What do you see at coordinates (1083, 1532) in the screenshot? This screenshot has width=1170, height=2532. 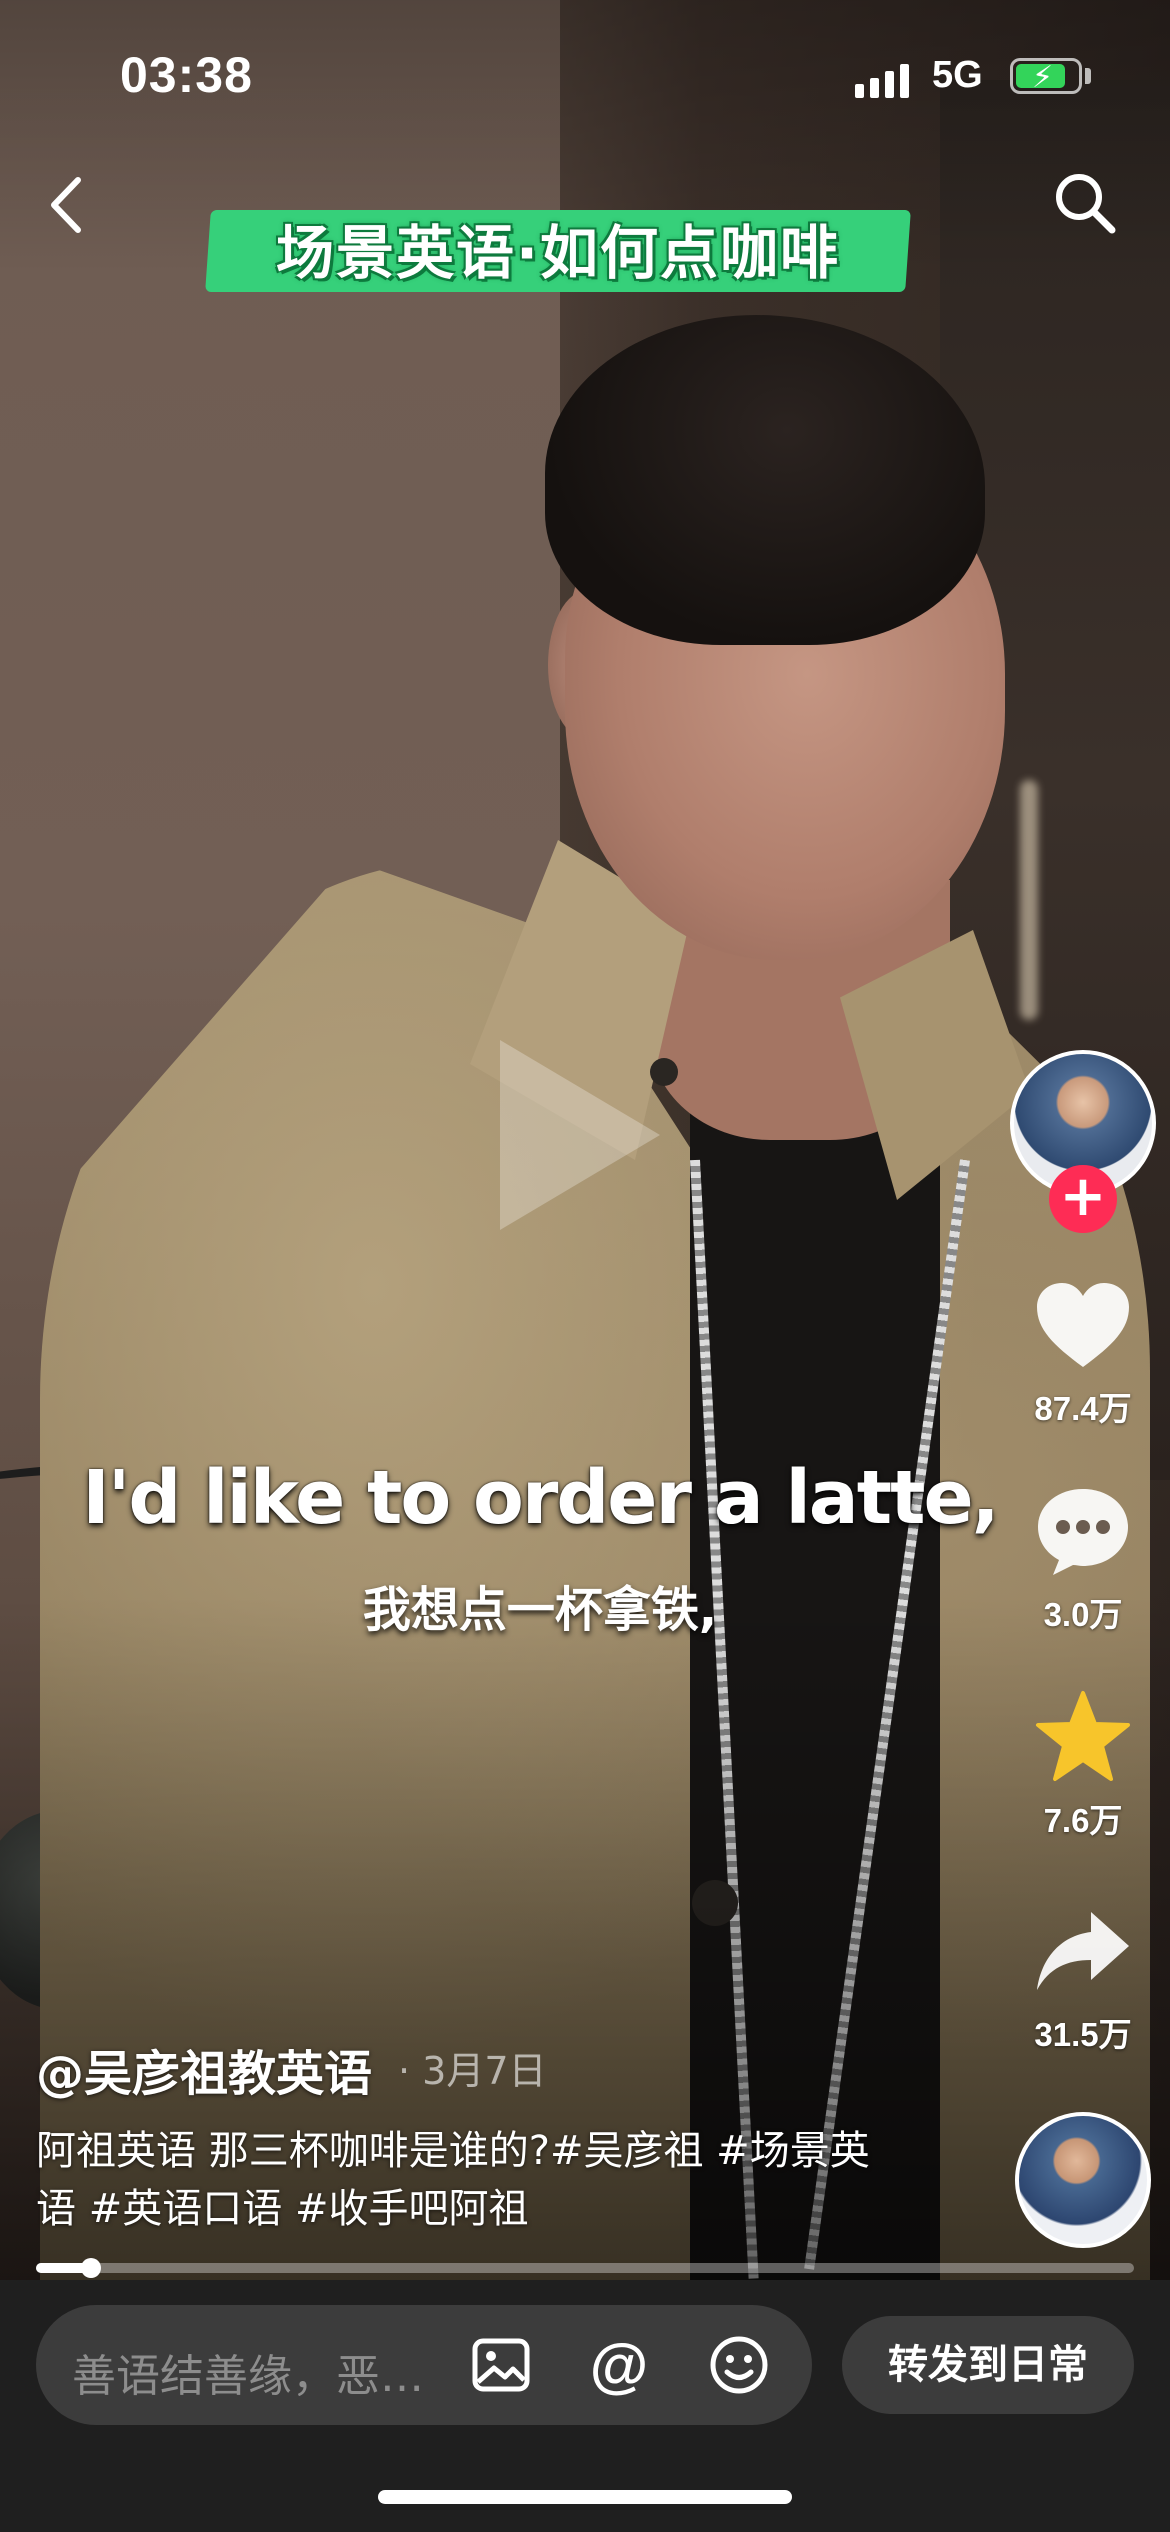 I see `comment-bubble-icon` at bounding box center [1083, 1532].